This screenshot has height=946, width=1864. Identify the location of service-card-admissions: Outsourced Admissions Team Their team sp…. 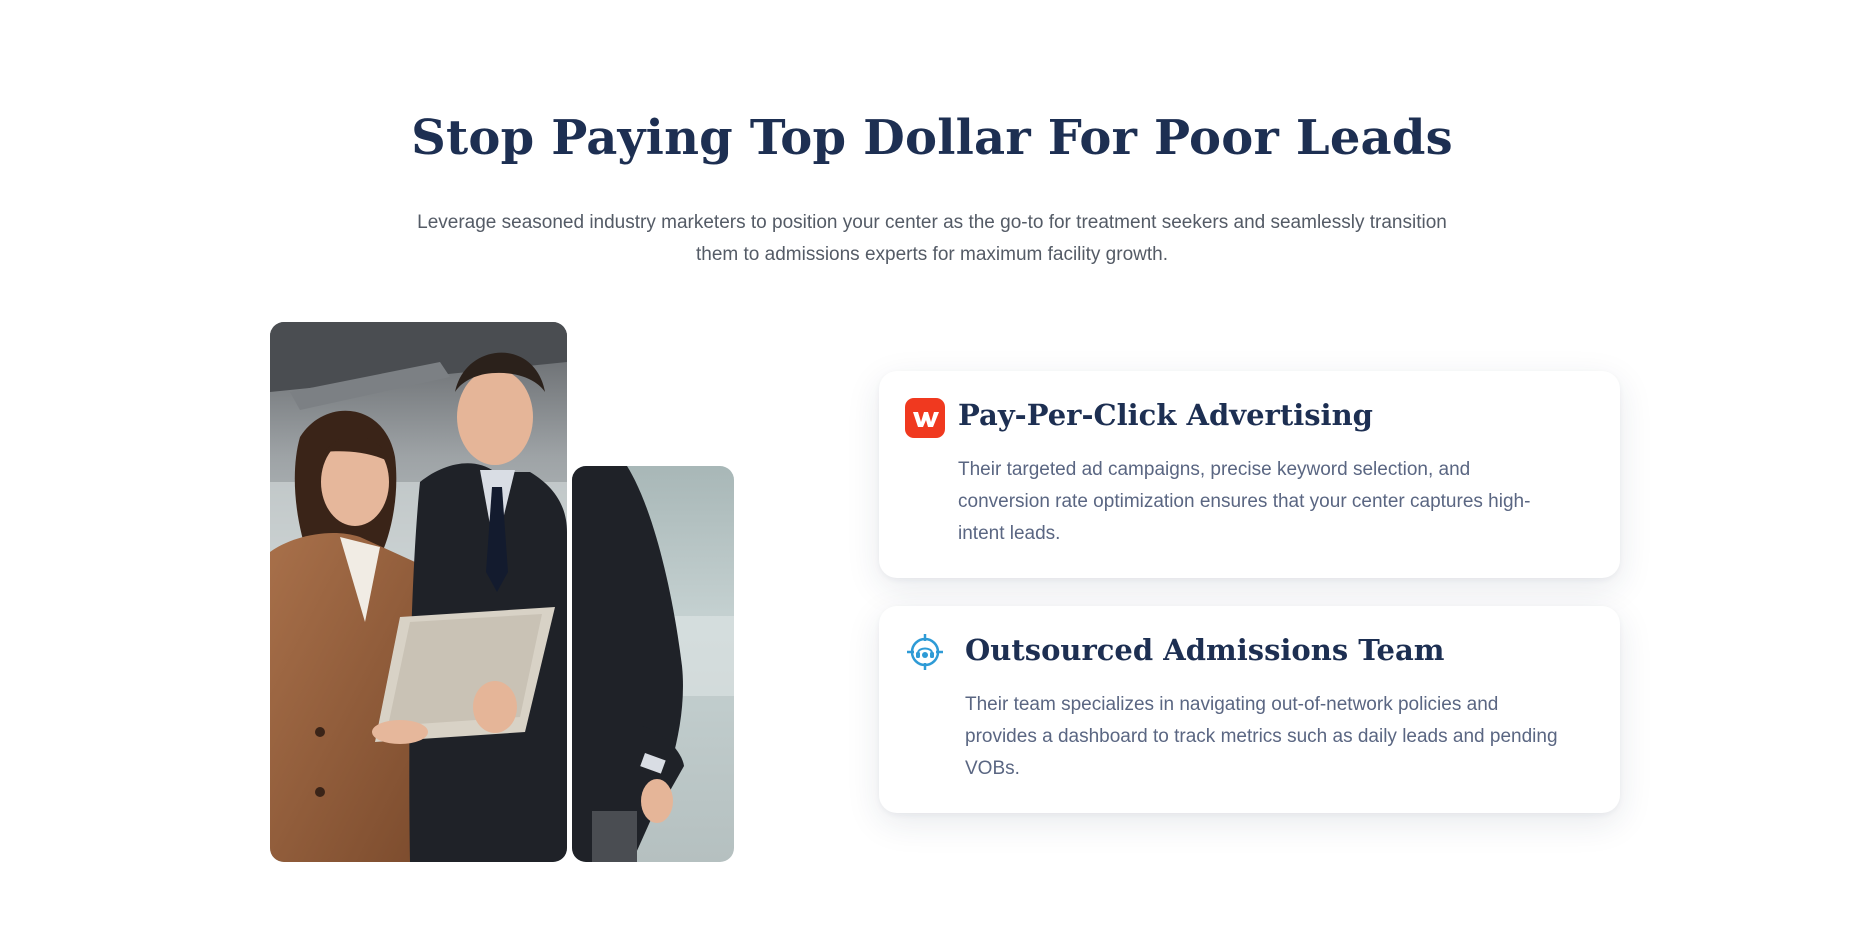
(1249, 709).